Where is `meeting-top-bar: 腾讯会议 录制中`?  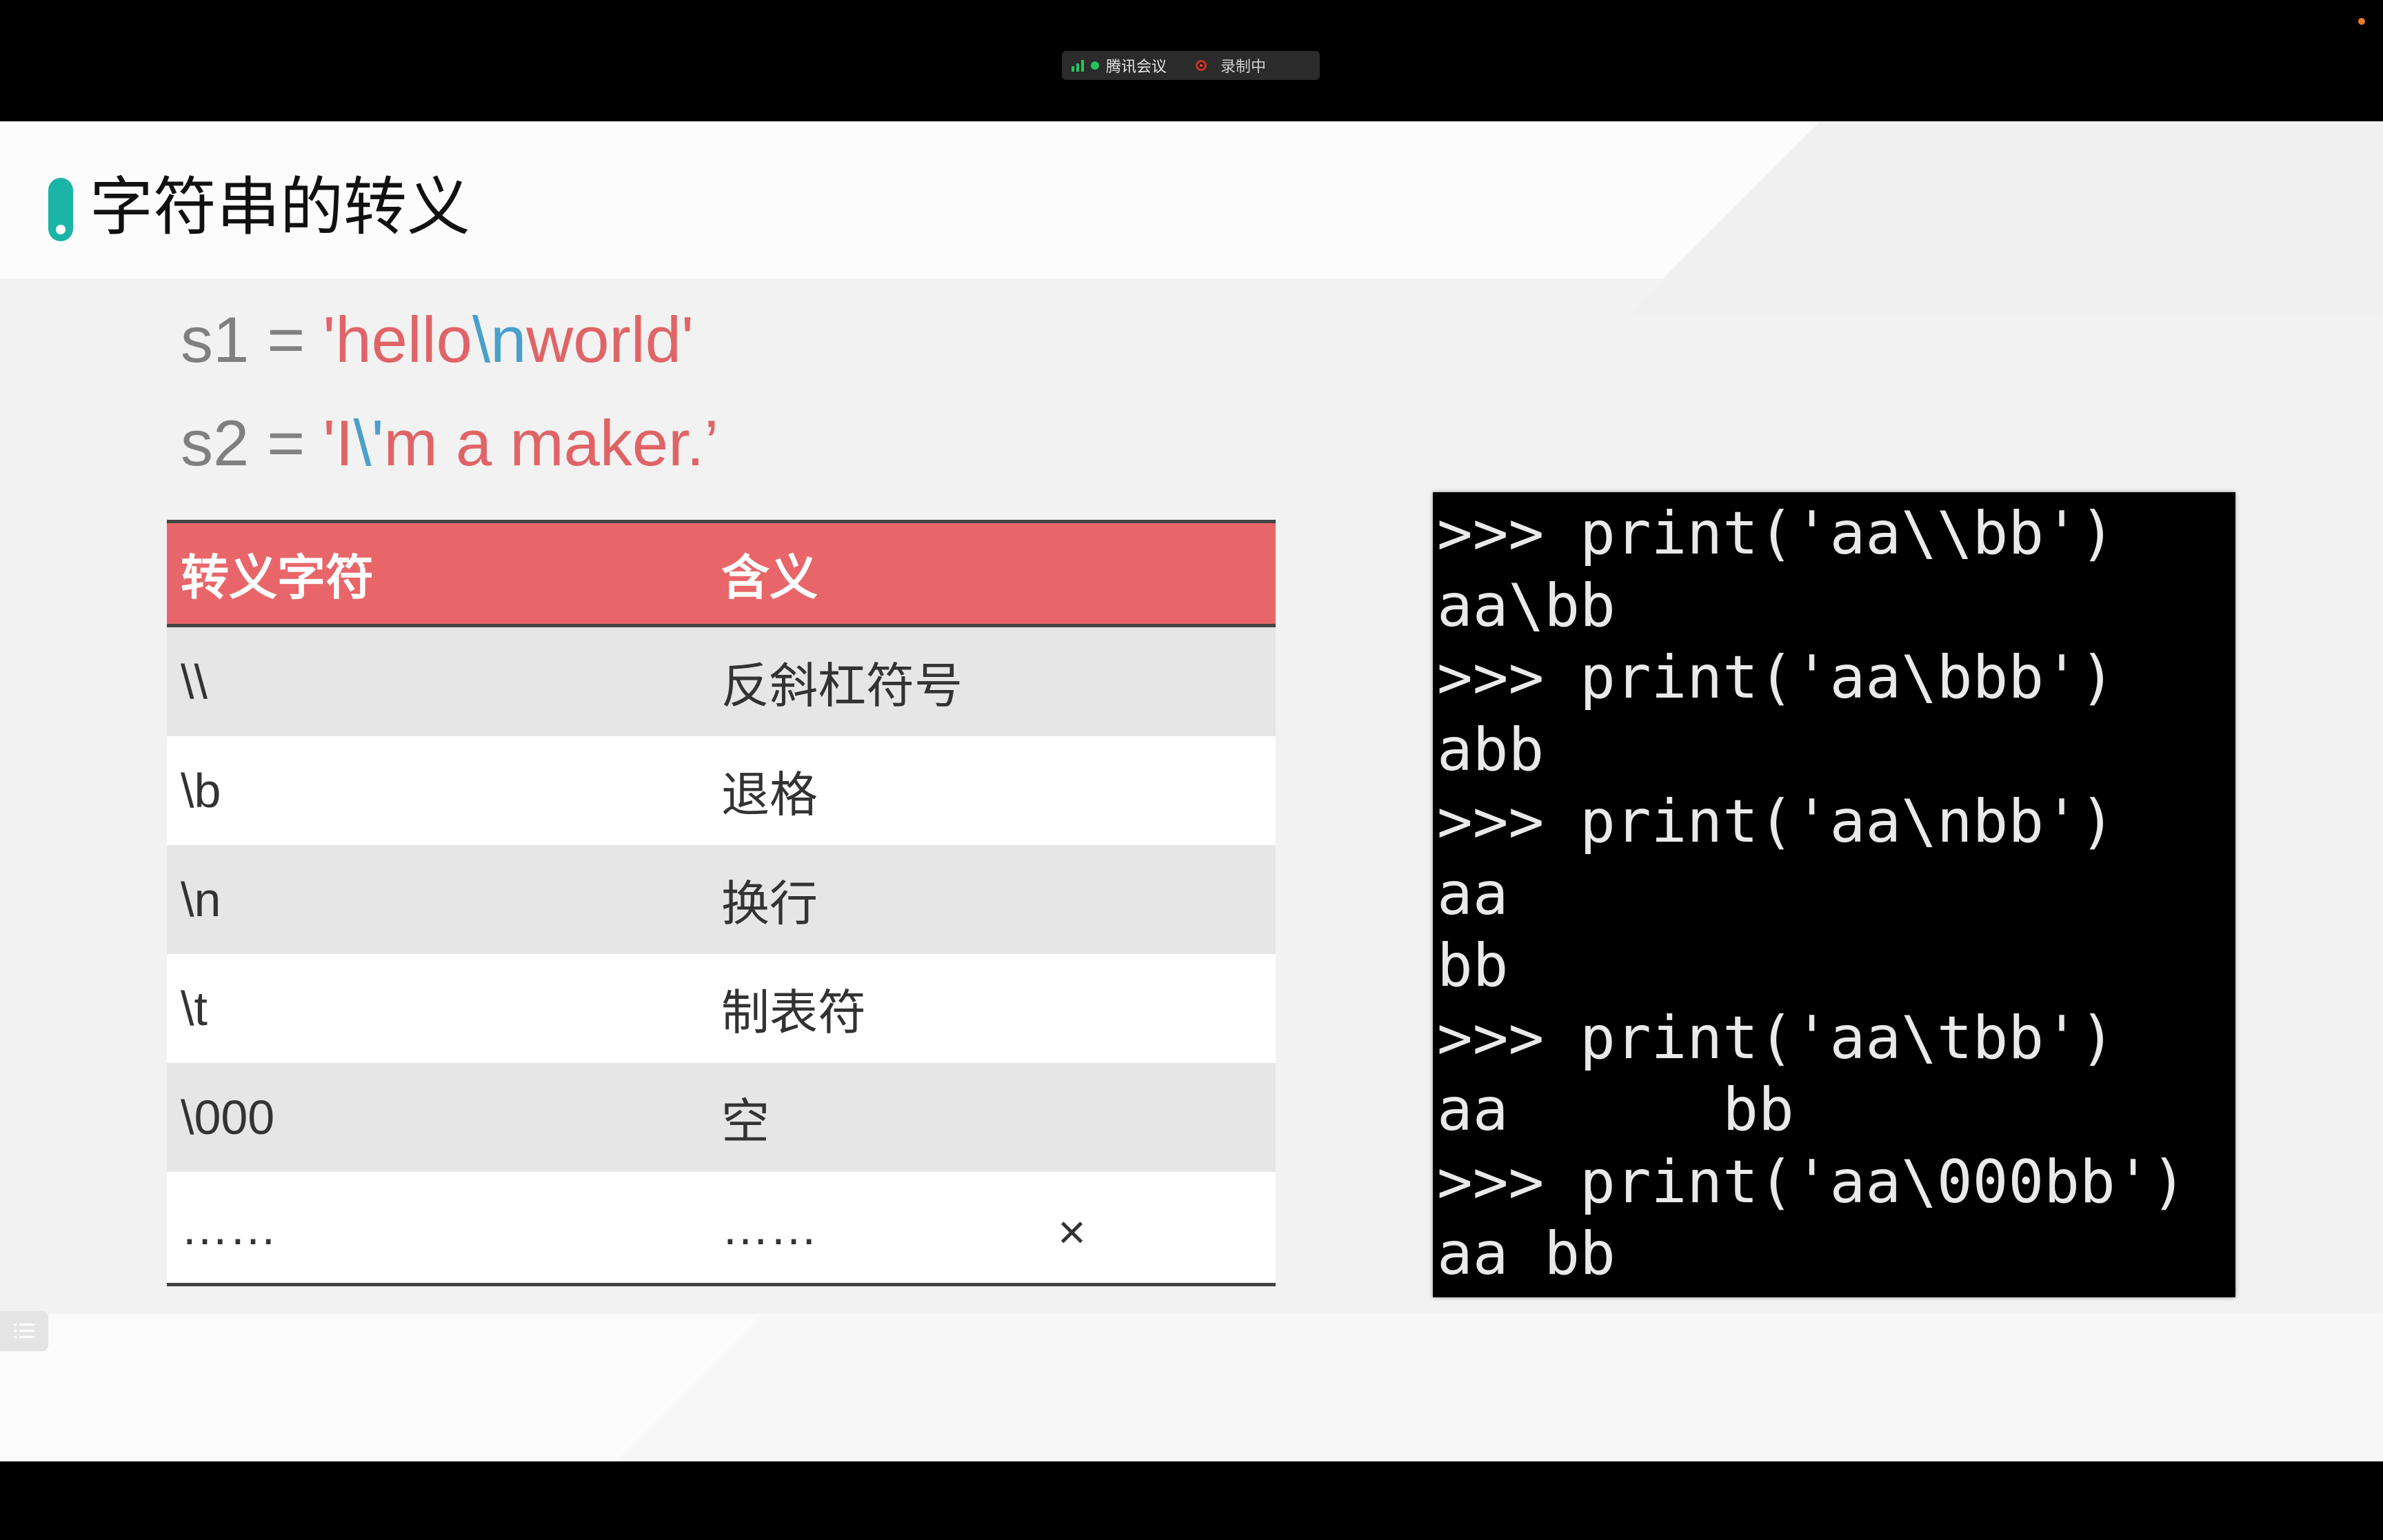 meeting-top-bar: 腾讯会议 录制中 is located at coordinates (1191, 61).